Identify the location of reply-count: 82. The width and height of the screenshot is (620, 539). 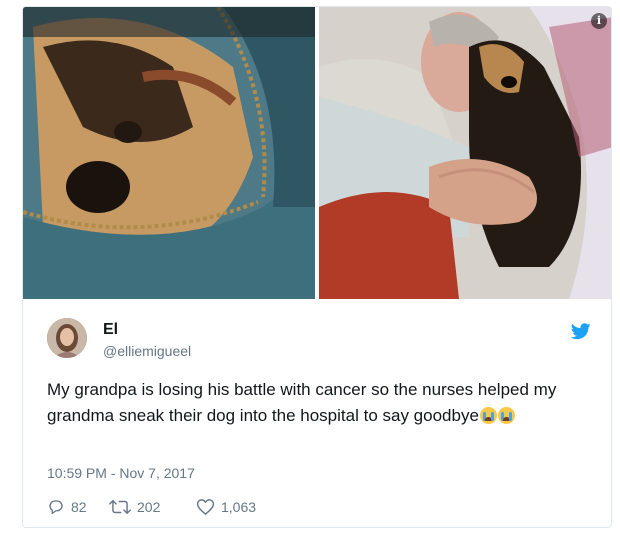
(79, 507).